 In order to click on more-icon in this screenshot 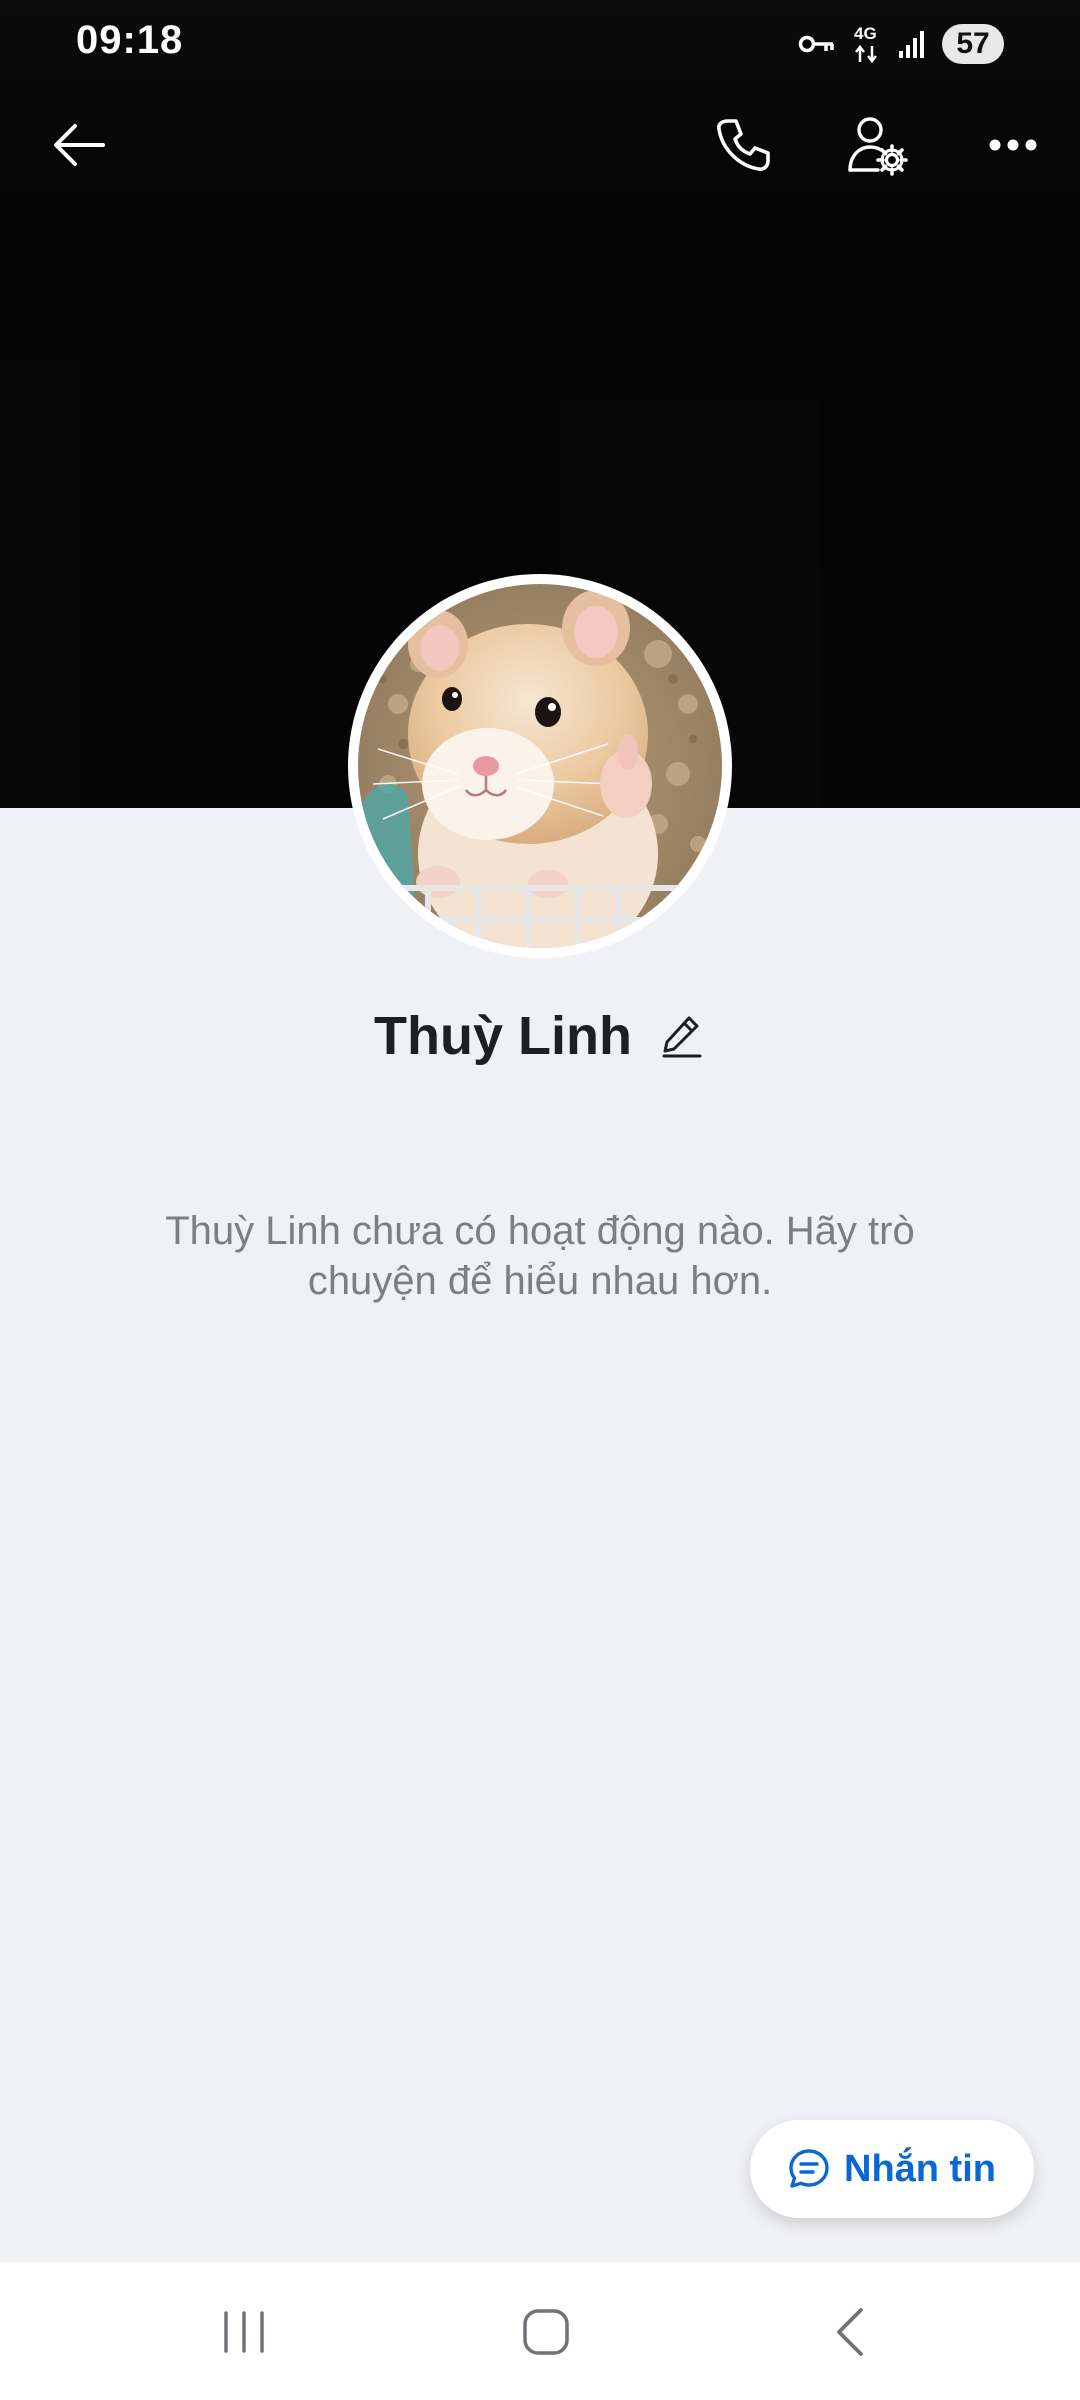, I will do `click(1013, 145)`.